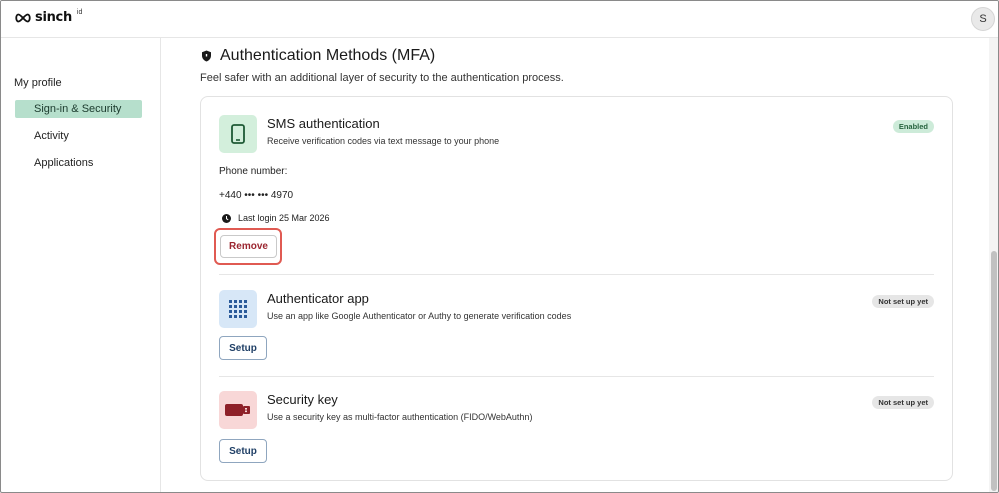 The image size is (999, 493). Describe the element at coordinates (23, 17) in the screenshot. I see `infinity-logo-icon` at that location.